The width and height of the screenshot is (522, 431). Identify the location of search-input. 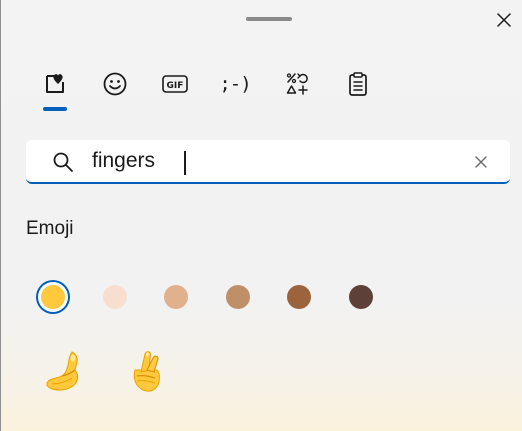
(272, 161).